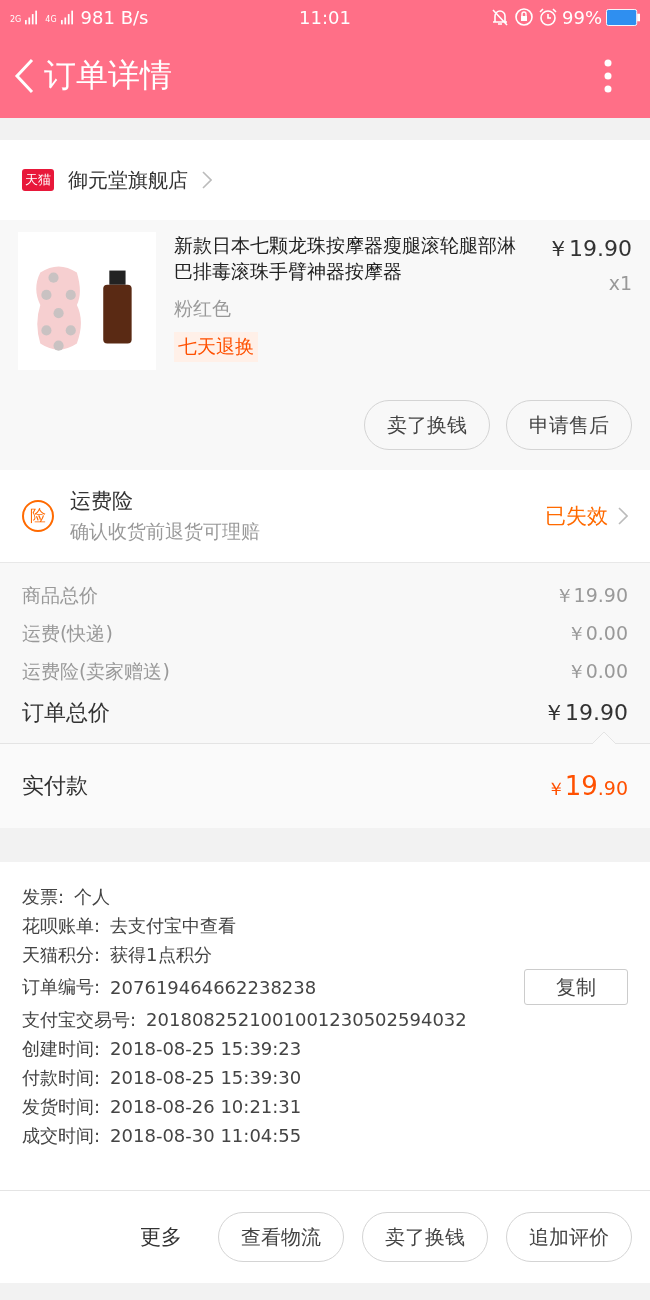  Describe the element at coordinates (202, 308) in the screenshot. I see `product-variant: 粉红色` at that location.